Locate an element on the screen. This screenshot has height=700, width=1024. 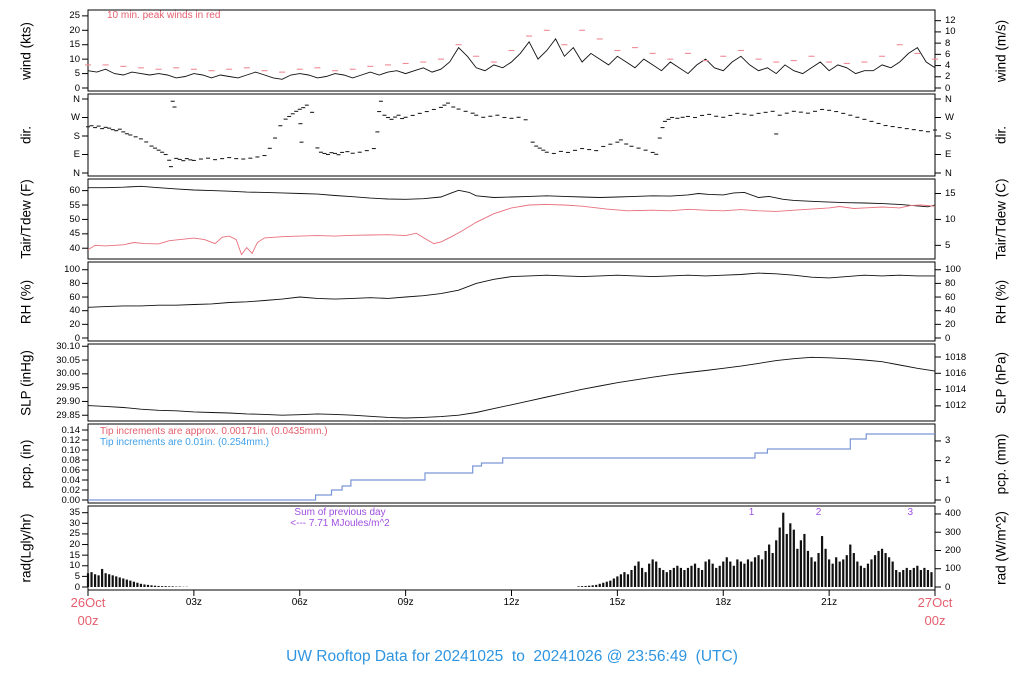
y-tick-label-rad: 15 is located at coordinates (74, 555).